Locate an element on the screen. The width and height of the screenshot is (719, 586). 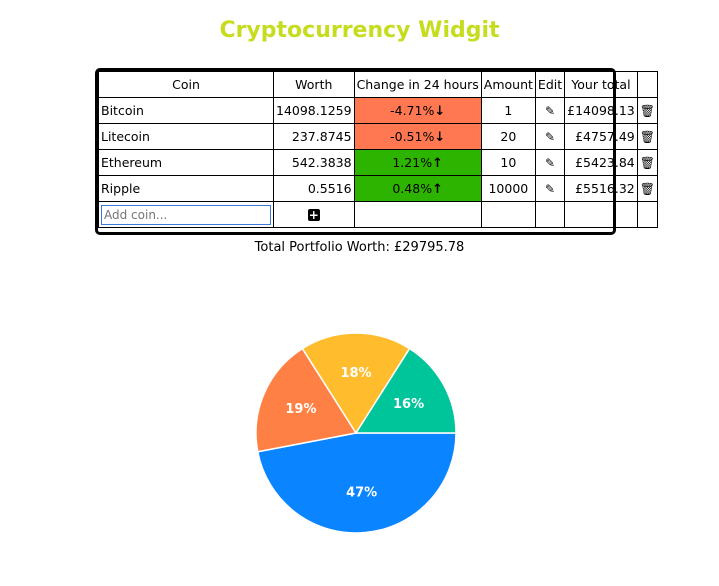
portfolio-pie-chart: 47% 19% 18% 16% is located at coordinates (356, 433).